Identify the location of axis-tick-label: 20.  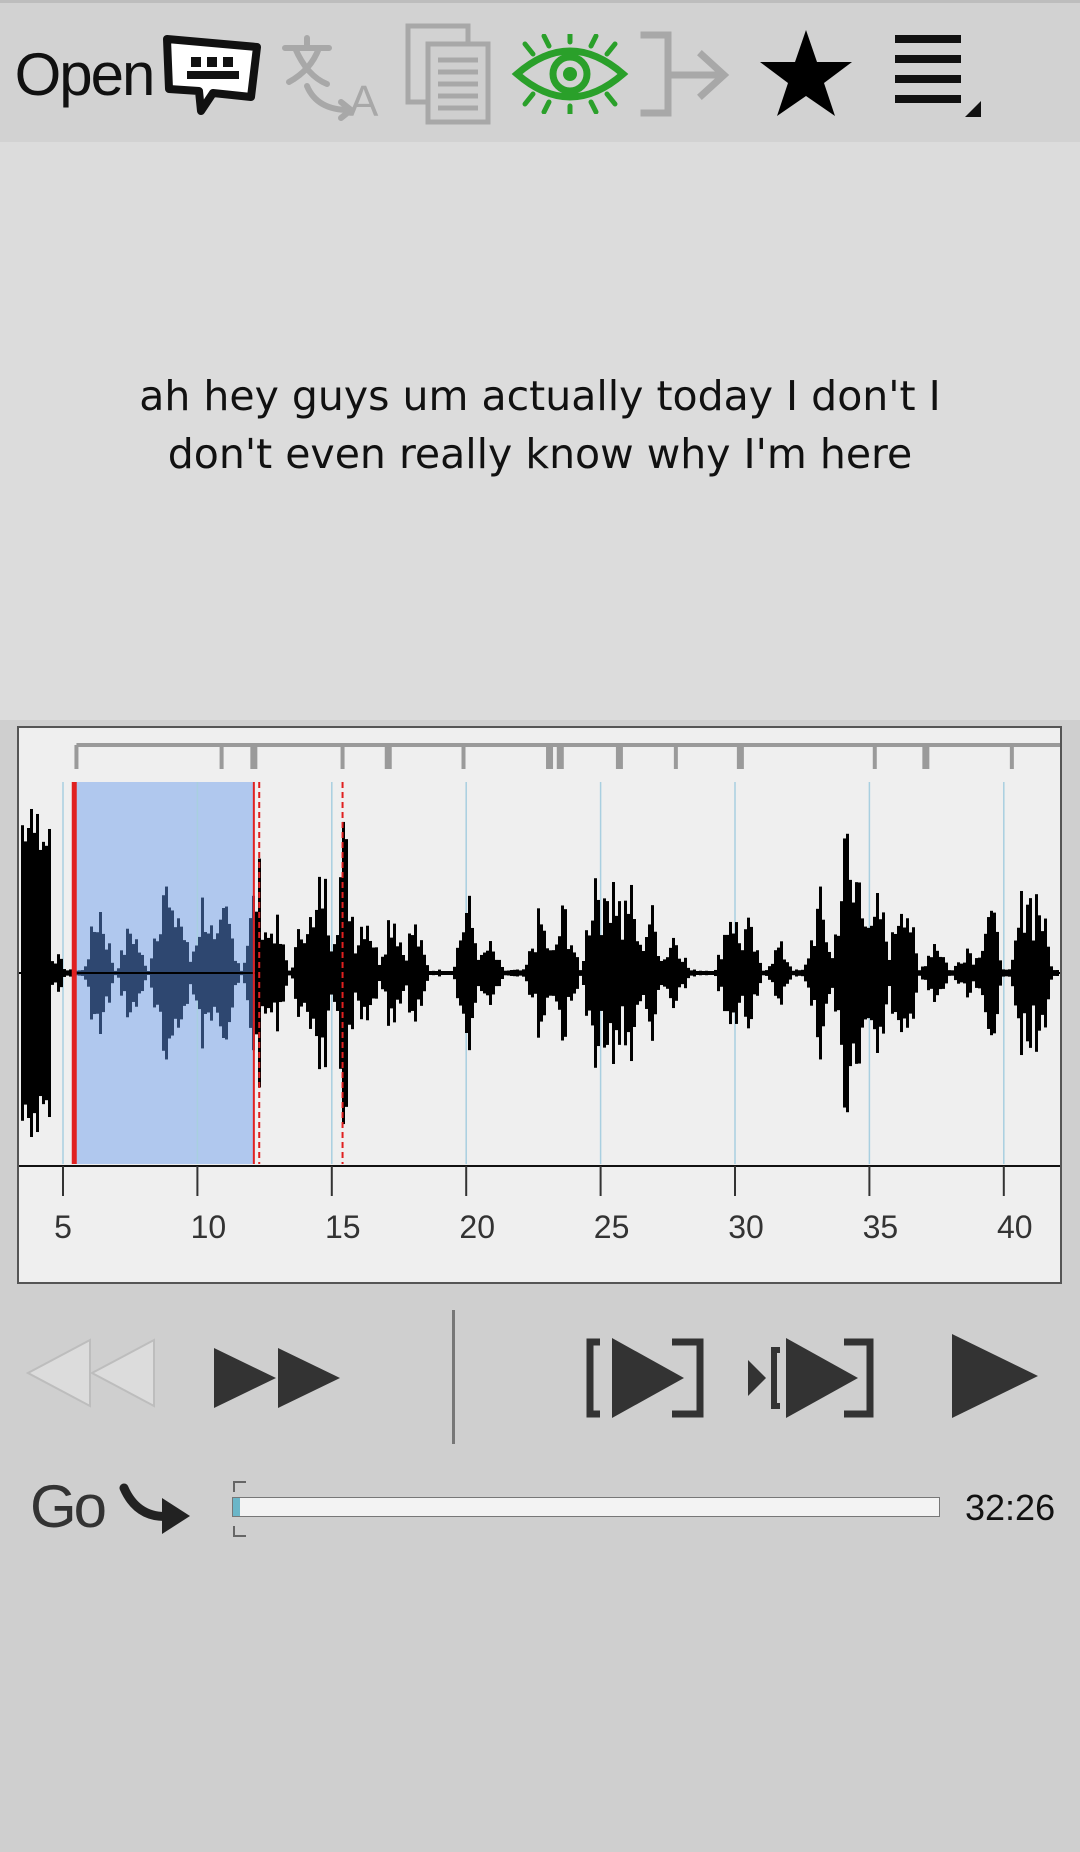
(477, 1227).